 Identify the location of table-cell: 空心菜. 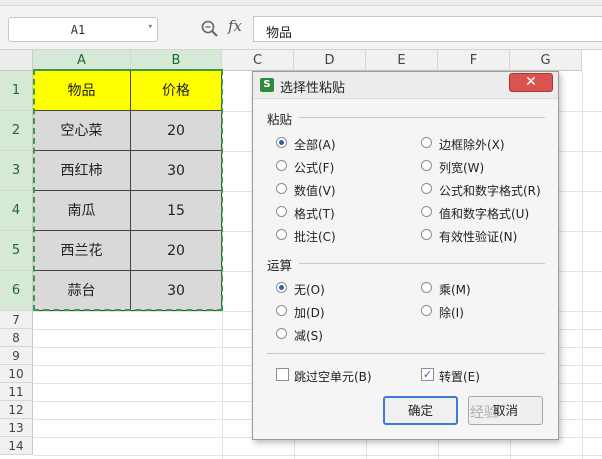
(82, 131).